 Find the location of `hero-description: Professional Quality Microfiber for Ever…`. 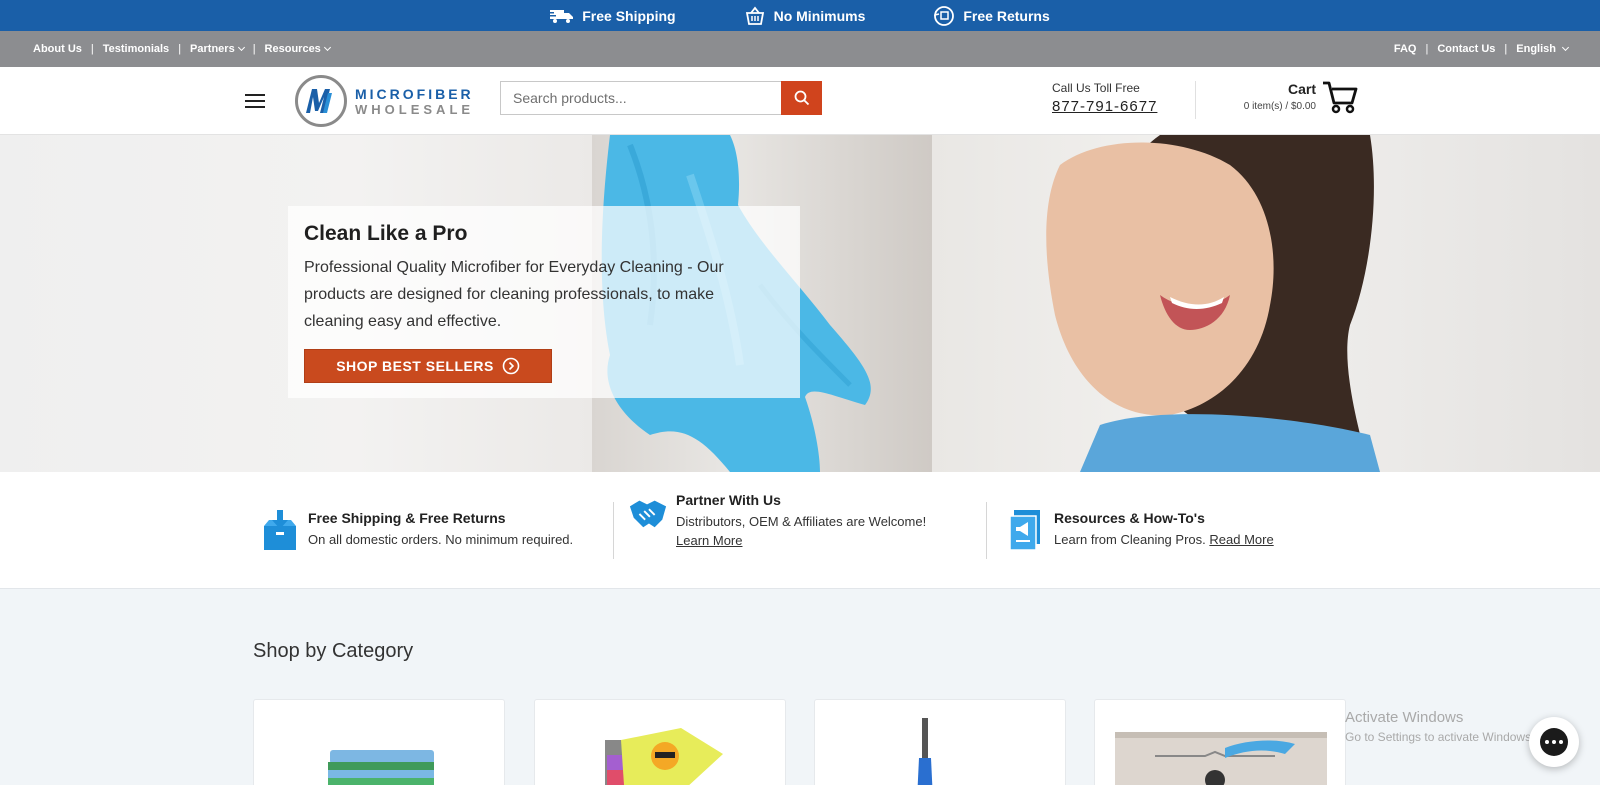

hero-description: Professional Quality Microfiber for Ever… is located at coordinates (514, 294).